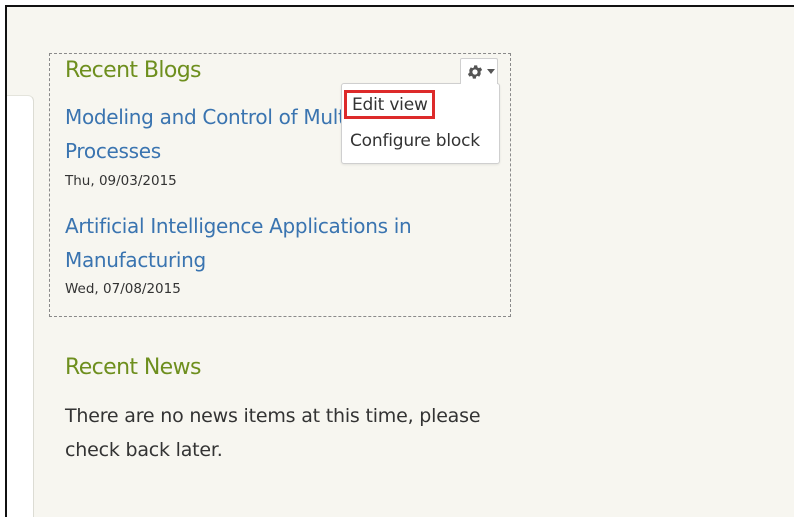 Image resolution: width=794 pixels, height=517 pixels. What do you see at coordinates (389, 104) in the screenshot?
I see `menu-item-edit-view: Edit view` at bounding box center [389, 104].